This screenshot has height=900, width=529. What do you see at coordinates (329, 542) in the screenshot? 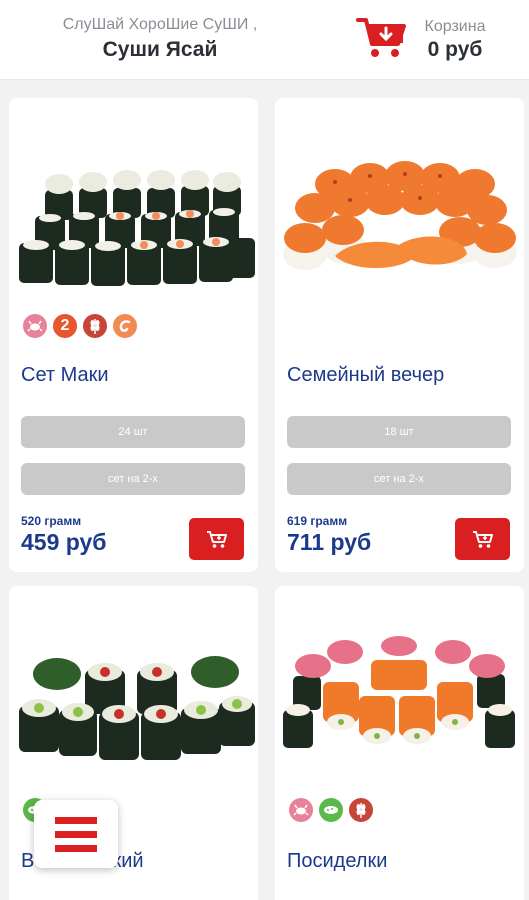
I see `product-price: 711 руб` at bounding box center [329, 542].